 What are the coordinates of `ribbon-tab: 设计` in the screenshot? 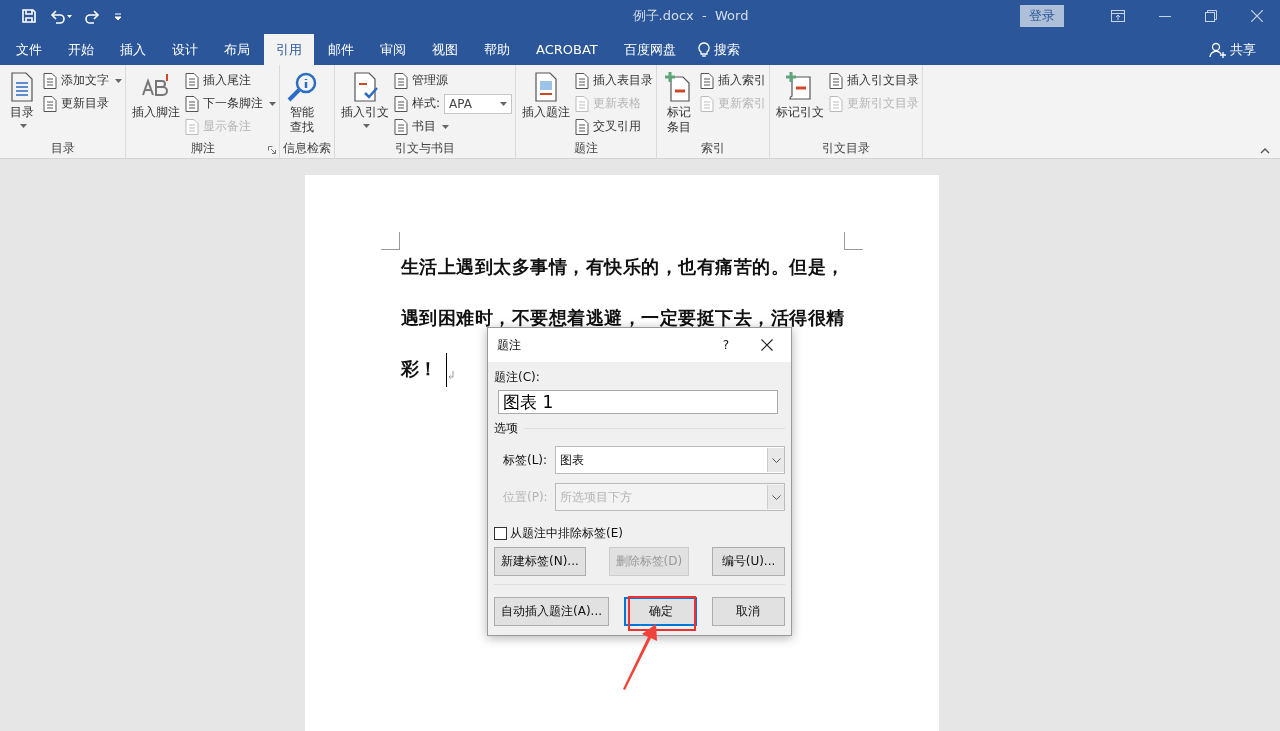 It's located at (185, 49).